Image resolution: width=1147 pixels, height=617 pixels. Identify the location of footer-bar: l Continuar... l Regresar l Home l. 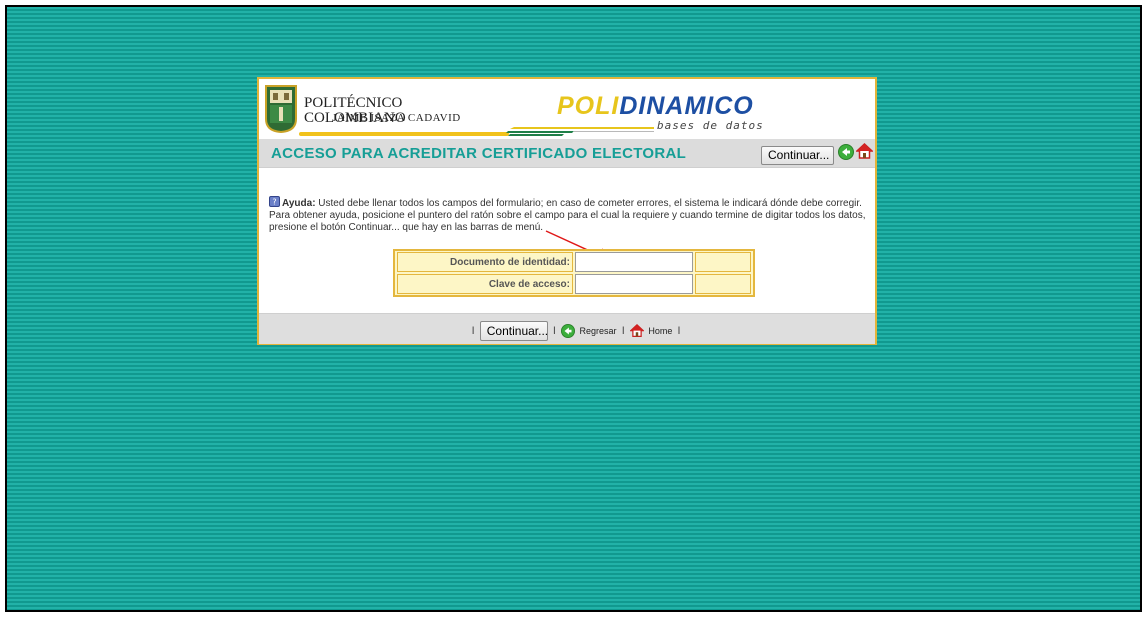
(567, 328).